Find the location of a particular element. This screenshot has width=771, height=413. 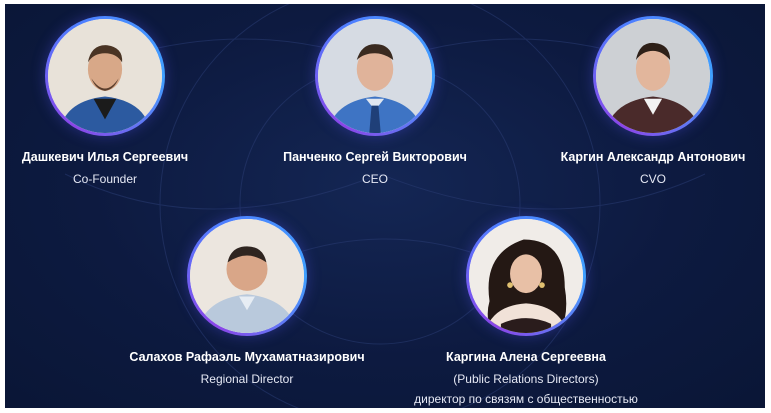

member-name: Дашкевич Илья Сергеевич is located at coordinates (105, 157).